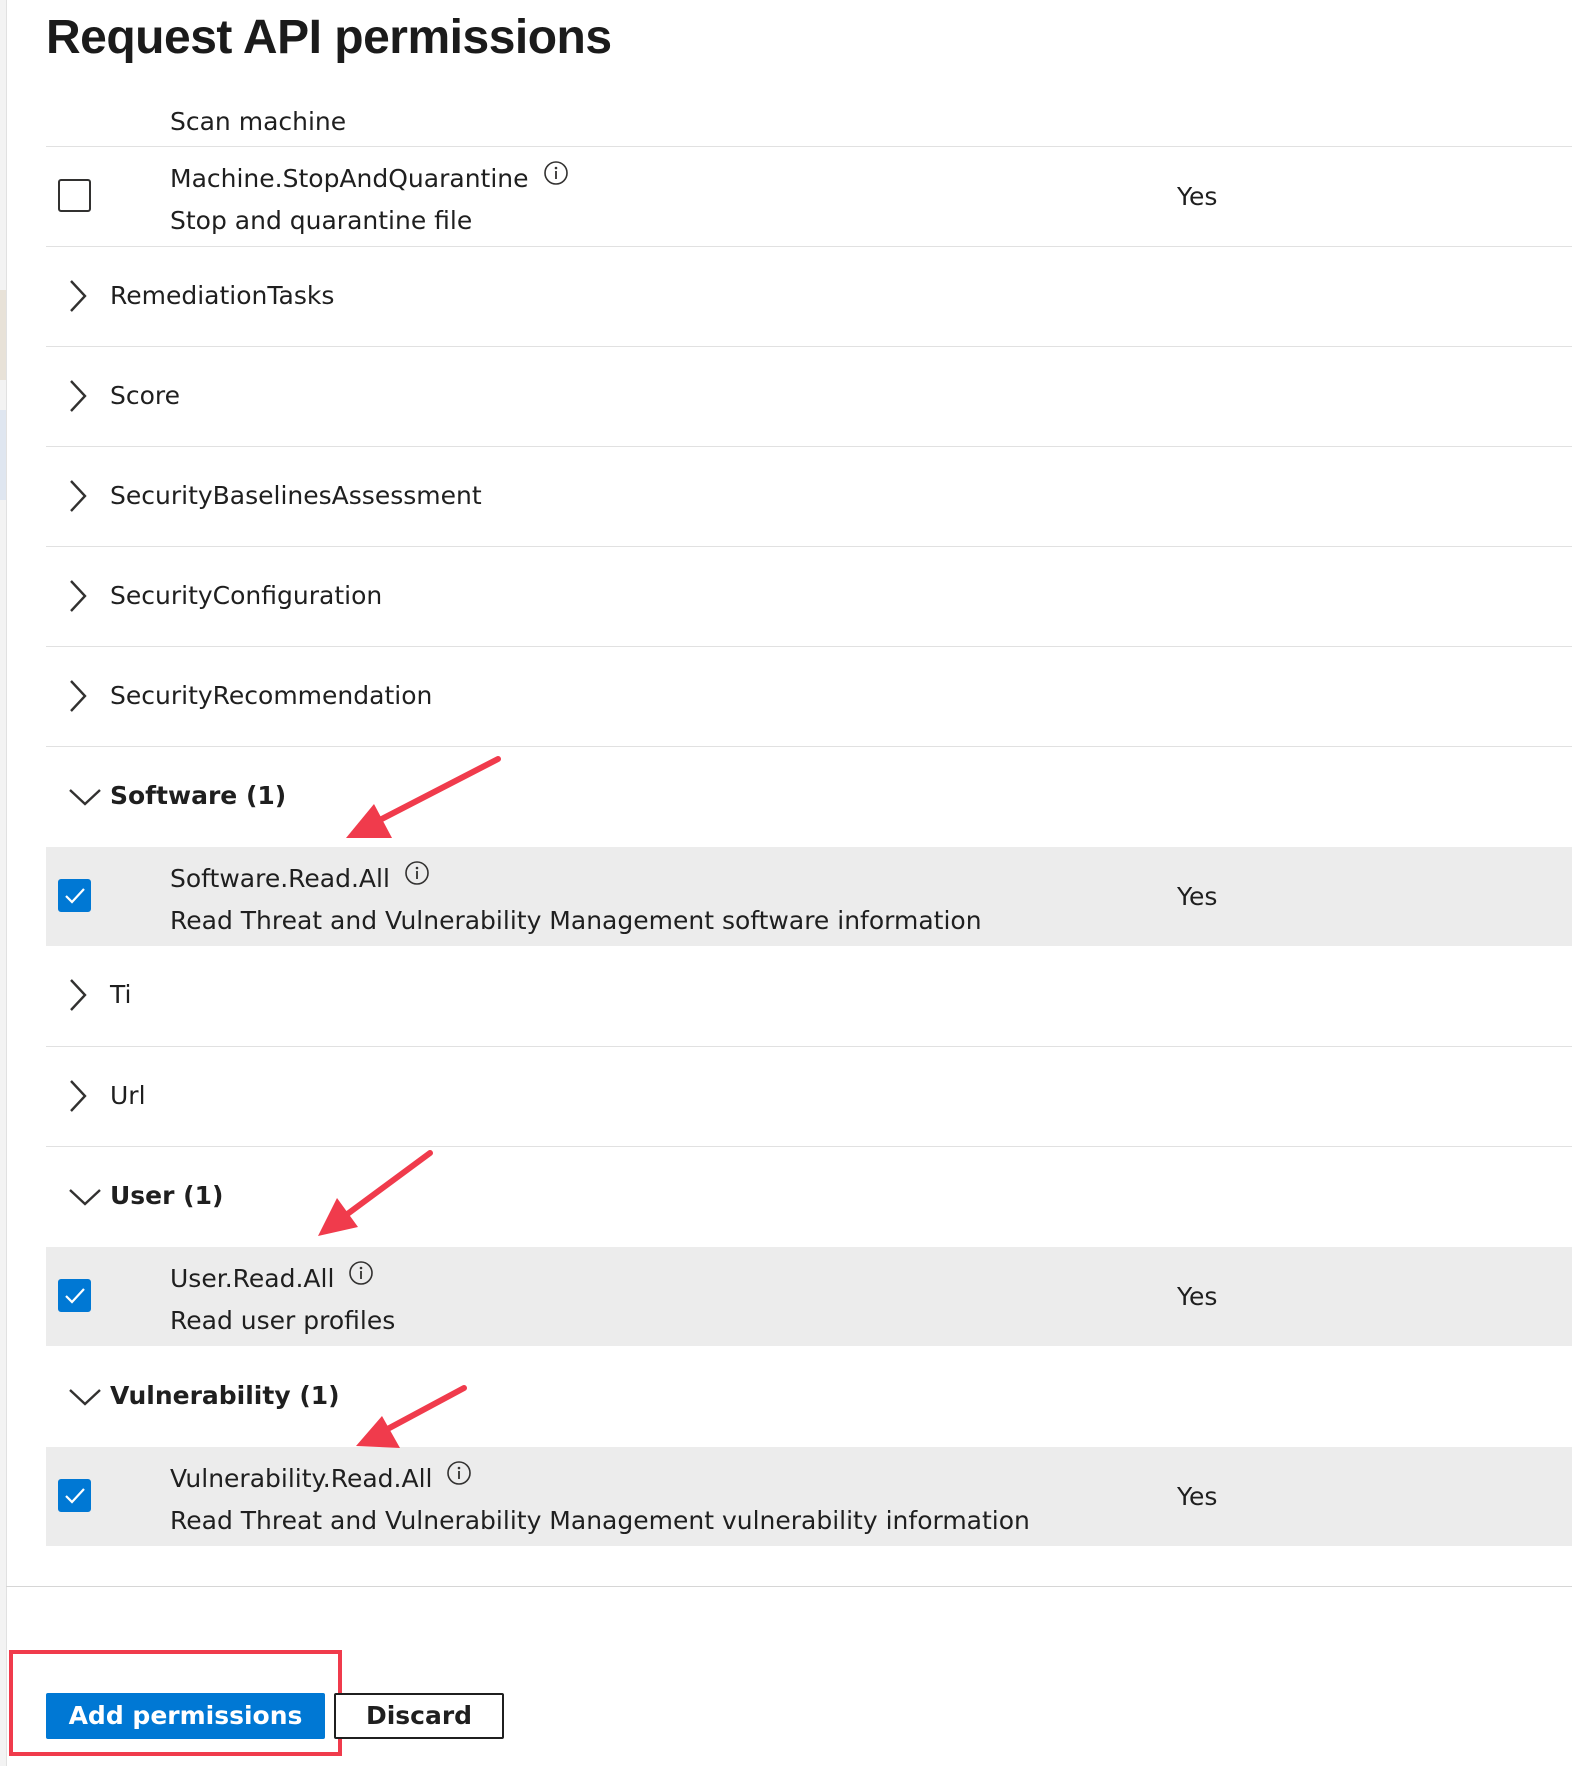 Image resolution: width=1572 pixels, height=1766 pixels. I want to click on discard-button: Discard, so click(419, 1716).